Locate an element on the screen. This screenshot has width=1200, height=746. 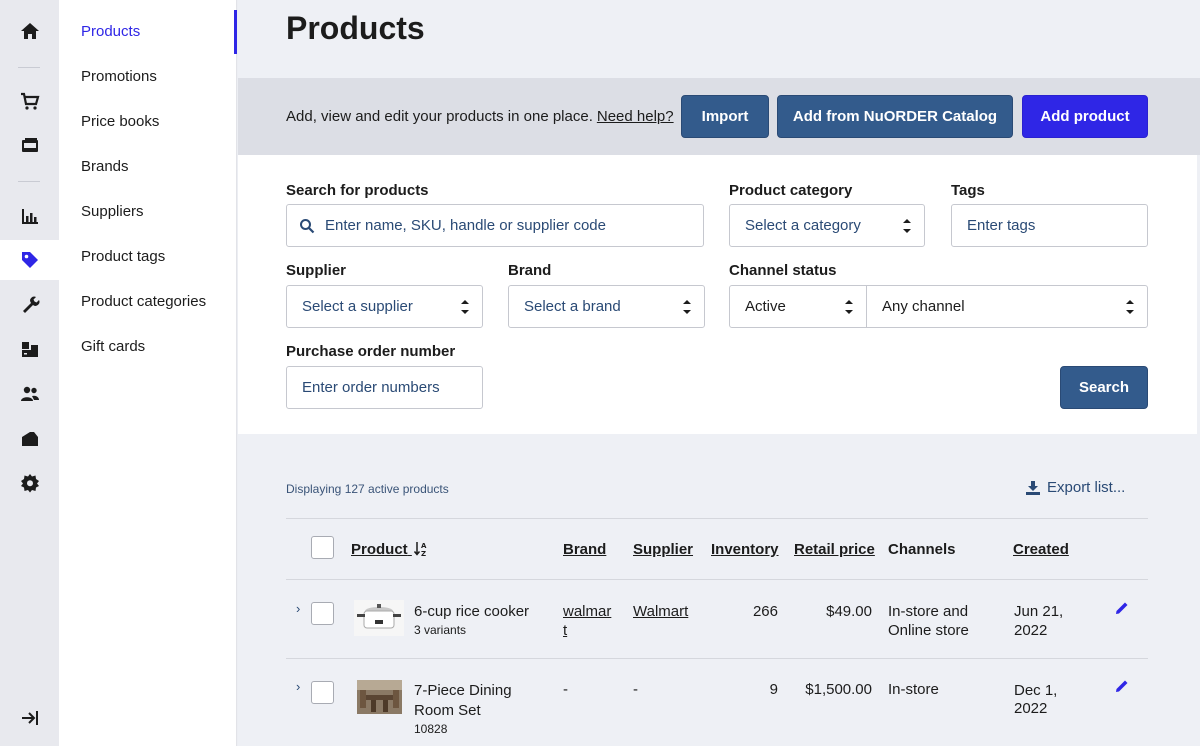
select-all-checkbox is located at coordinates (322, 547).